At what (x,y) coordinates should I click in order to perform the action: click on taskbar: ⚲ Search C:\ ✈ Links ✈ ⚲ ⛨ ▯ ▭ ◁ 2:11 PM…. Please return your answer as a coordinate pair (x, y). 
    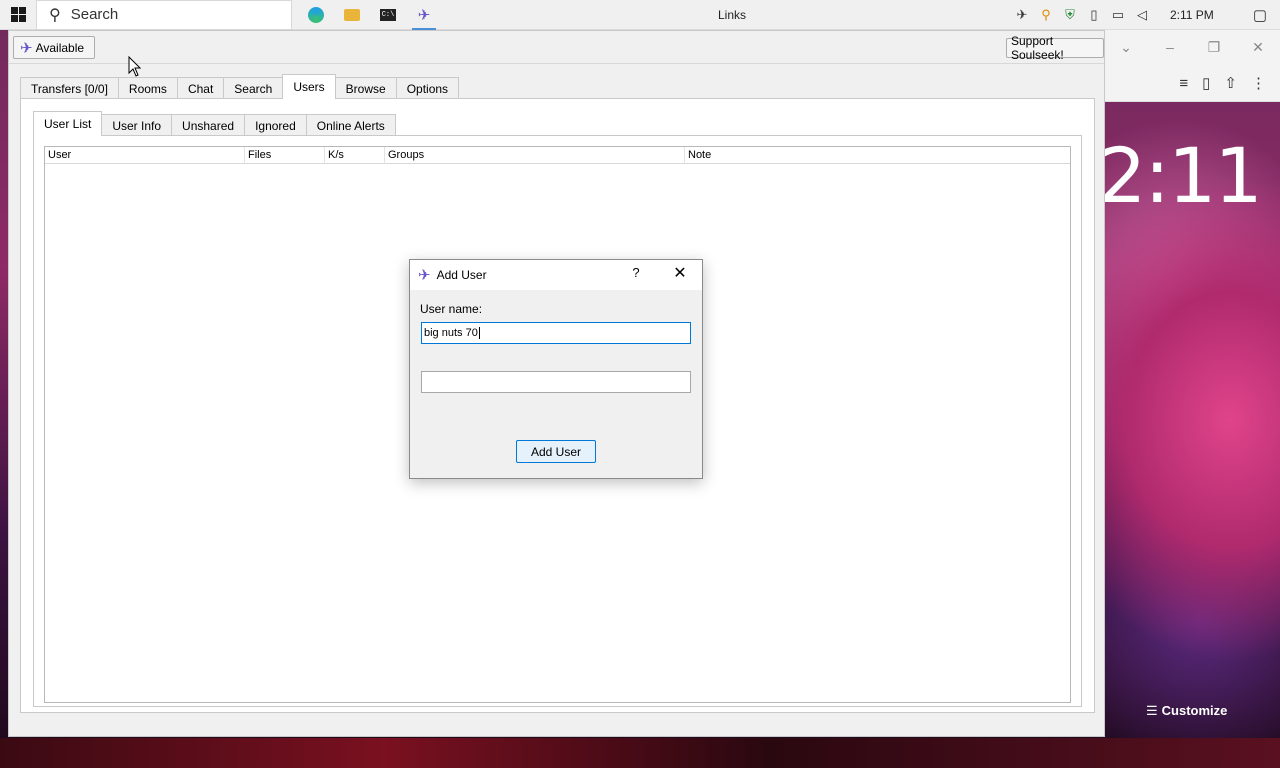
    Looking at the image, I should click on (640, 15).